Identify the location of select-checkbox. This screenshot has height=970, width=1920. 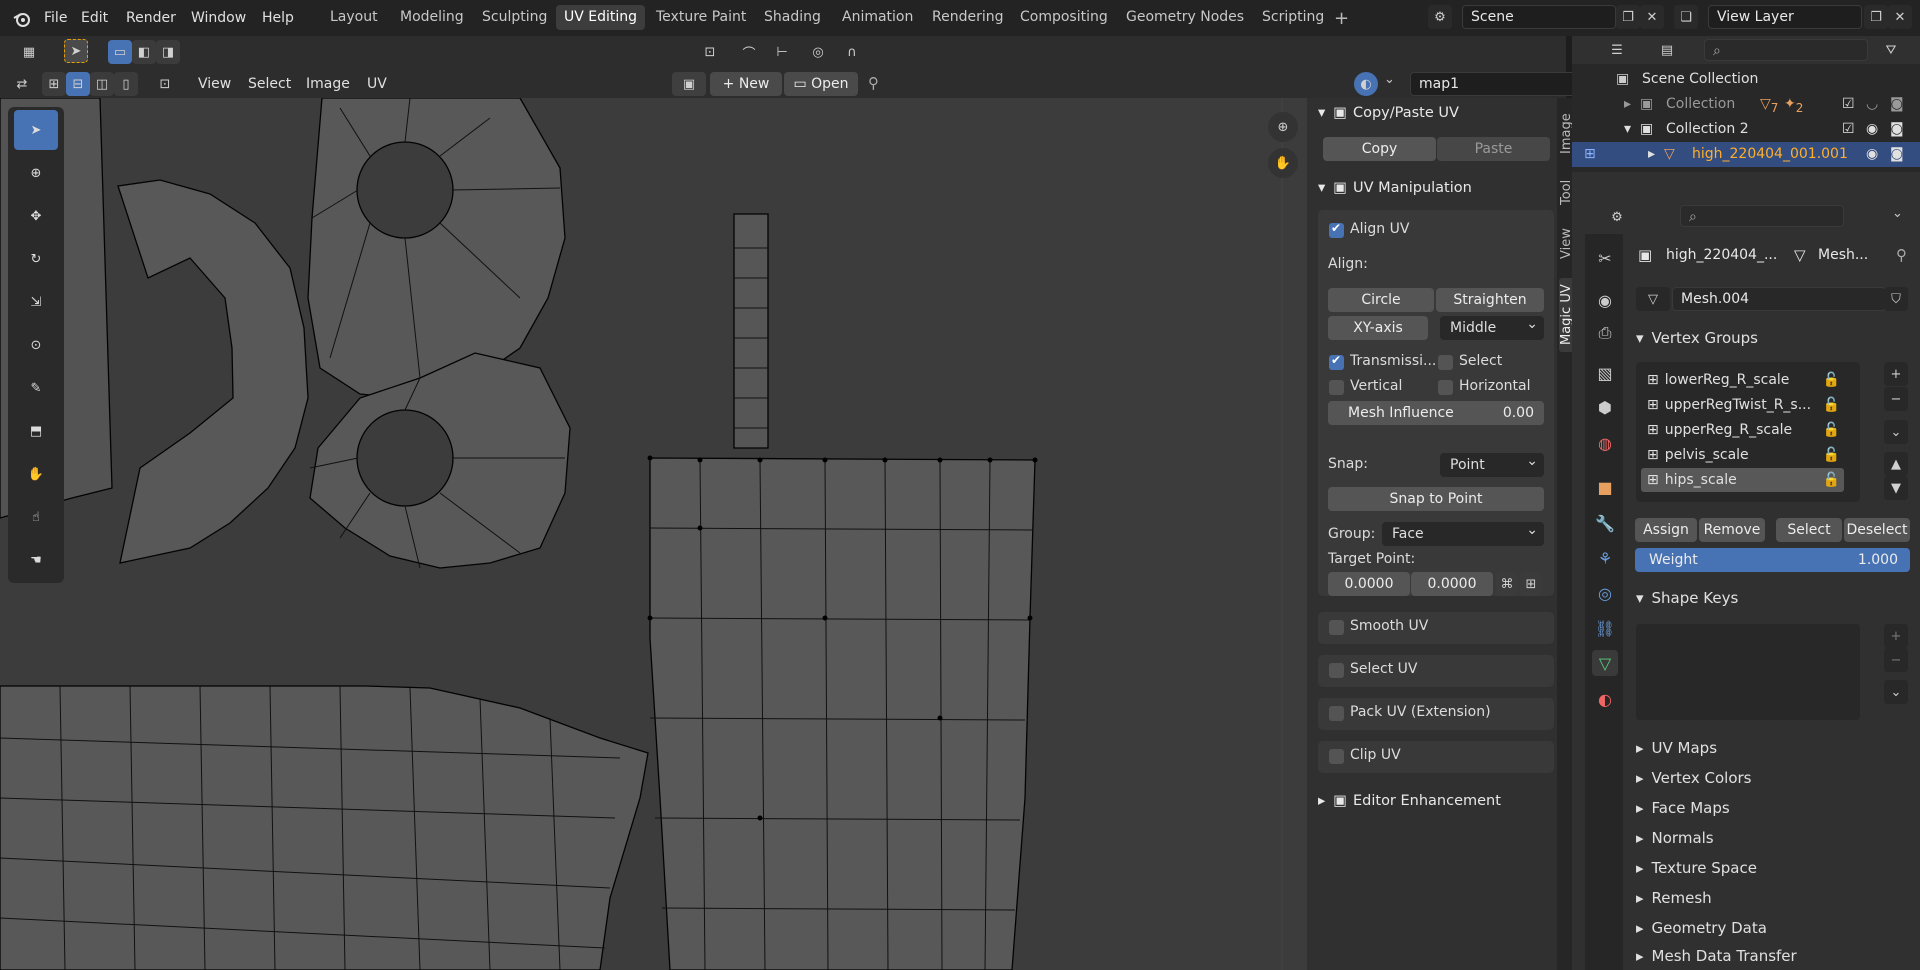
(1445, 362).